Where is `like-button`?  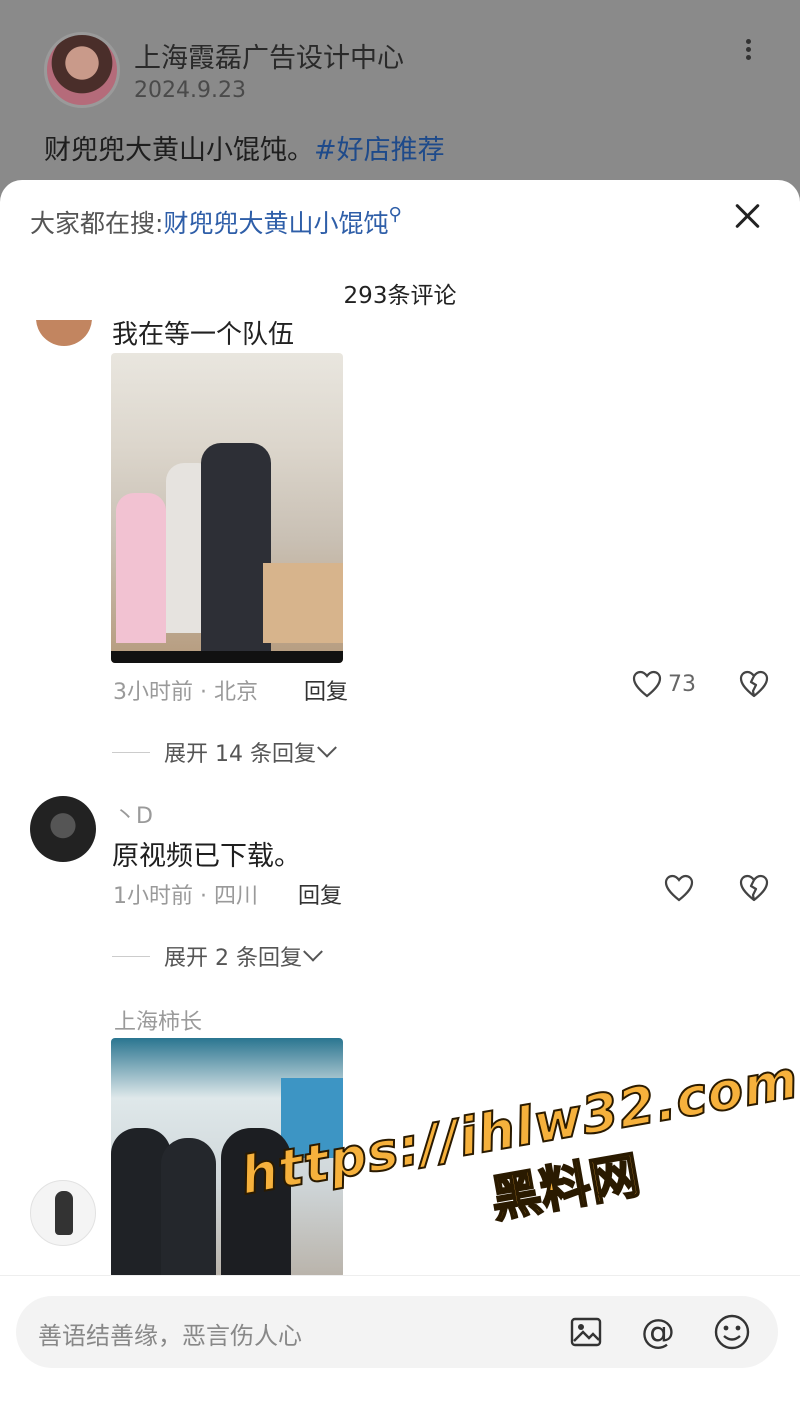 like-button is located at coordinates (679, 888).